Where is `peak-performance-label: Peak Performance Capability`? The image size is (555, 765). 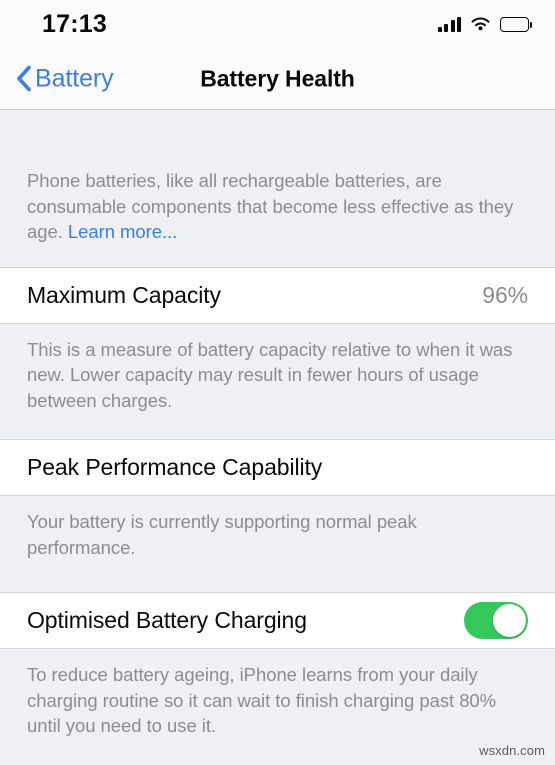
peak-performance-label: Peak Performance Capability is located at coordinates (175, 467).